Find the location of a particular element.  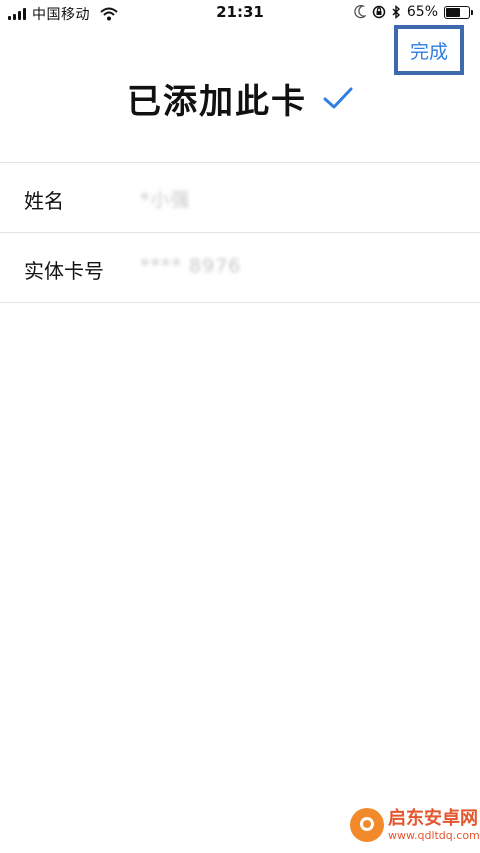

watermark-url: www.qdltdq.com is located at coordinates (434, 835).